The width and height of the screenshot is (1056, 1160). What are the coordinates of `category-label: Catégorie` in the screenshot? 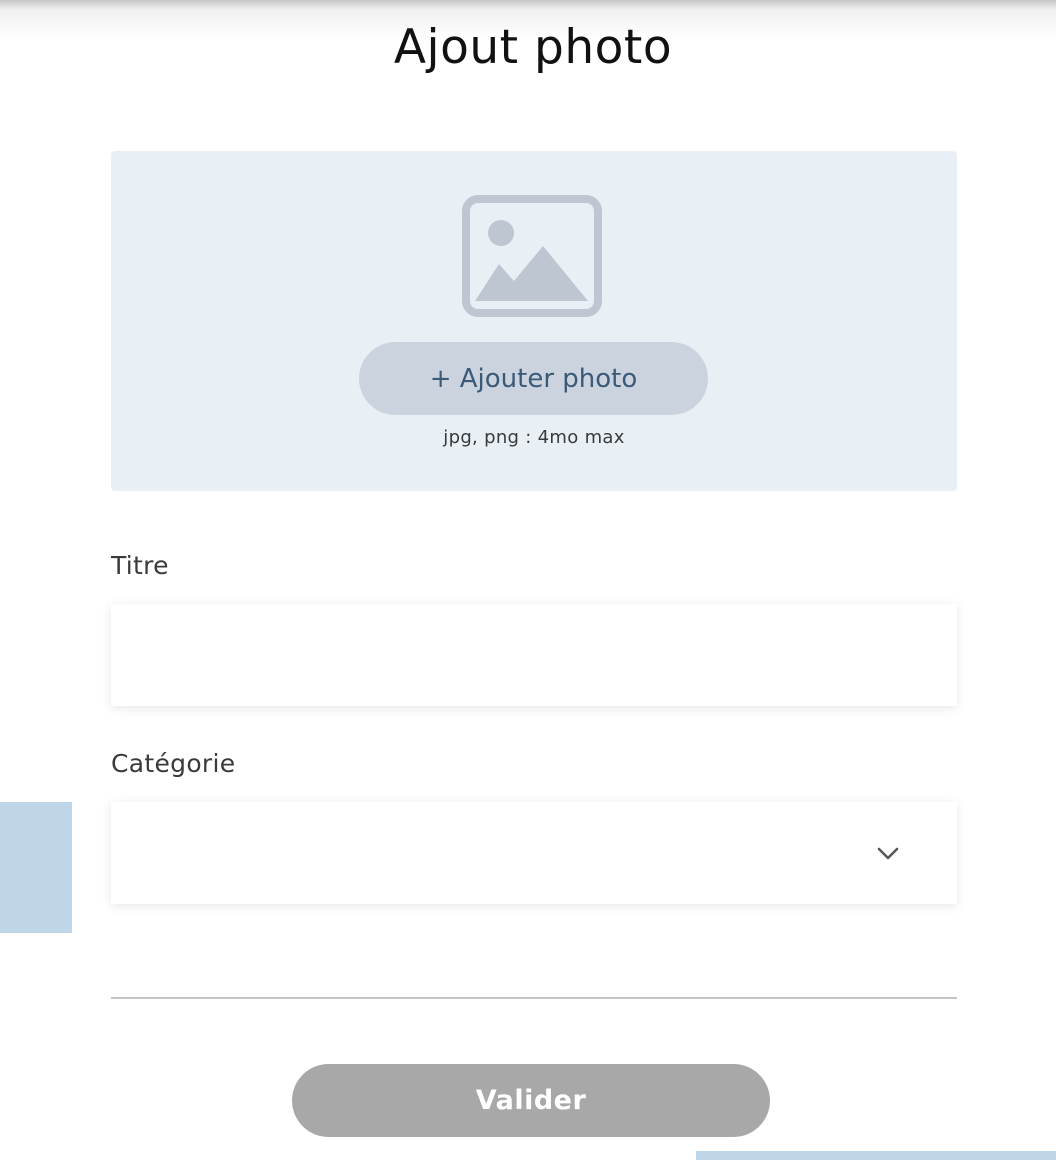 It's located at (173, 763).